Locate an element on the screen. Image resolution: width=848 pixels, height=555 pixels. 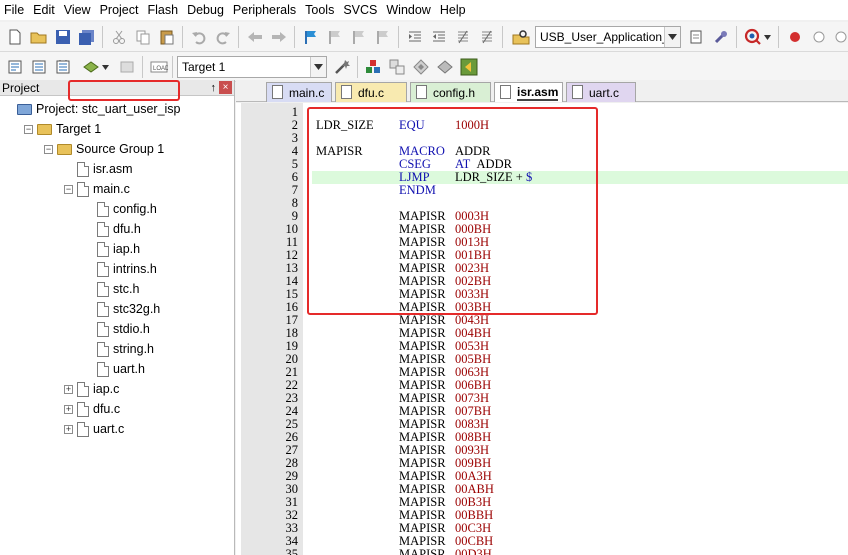
tree-item-dfu-h: dfu.h is located at coordinates (112, 229).